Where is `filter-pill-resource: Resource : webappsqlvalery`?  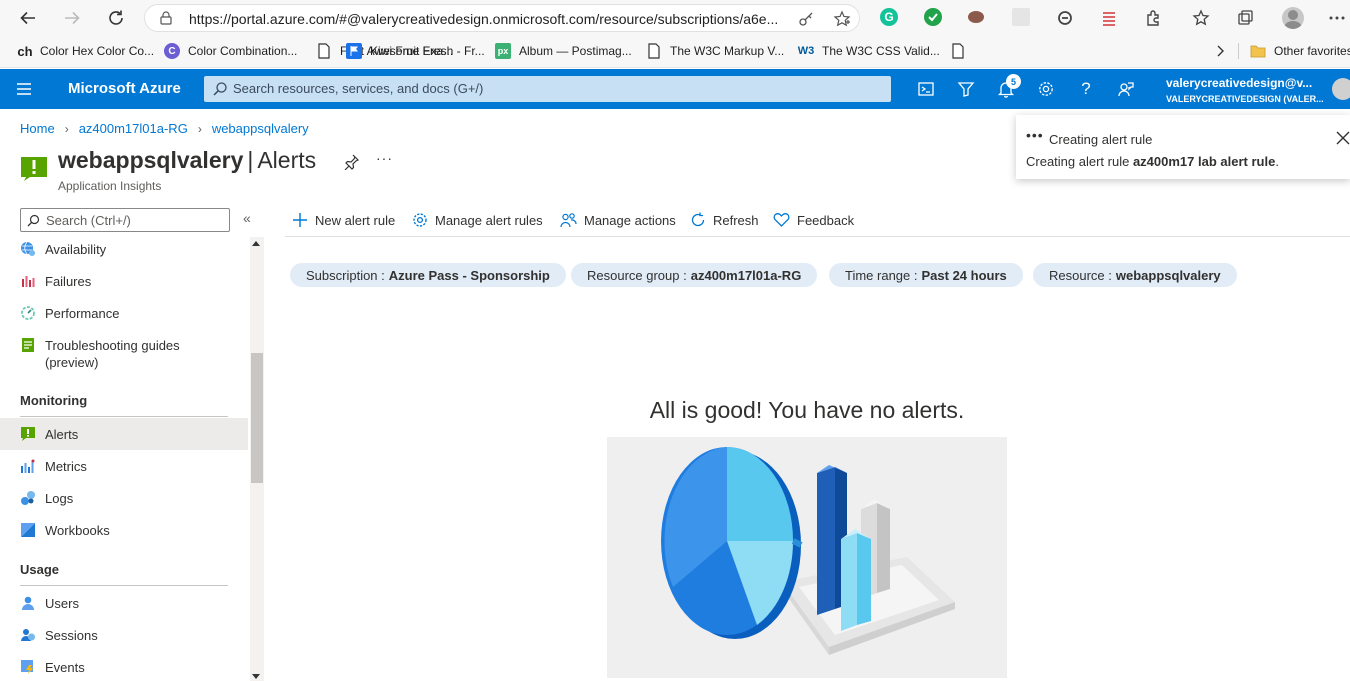
filter-pill-resource: Resource : webappsqlvalery is located at coordinates (1135, 275).